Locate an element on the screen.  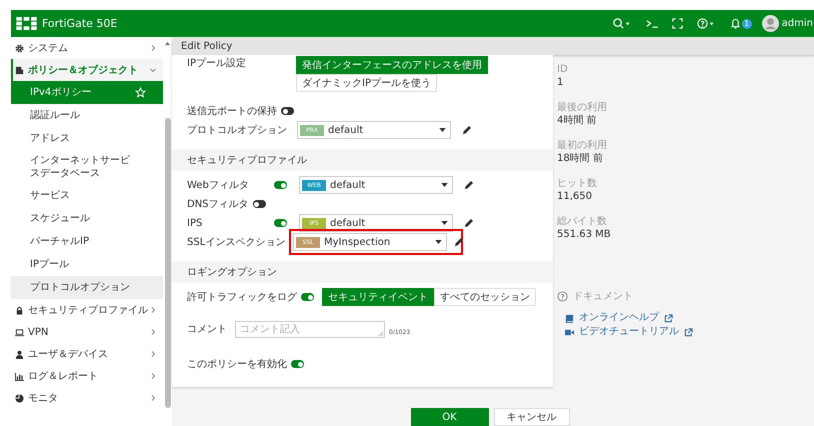
resize-grip-icon is located at coordinates (380, 333).